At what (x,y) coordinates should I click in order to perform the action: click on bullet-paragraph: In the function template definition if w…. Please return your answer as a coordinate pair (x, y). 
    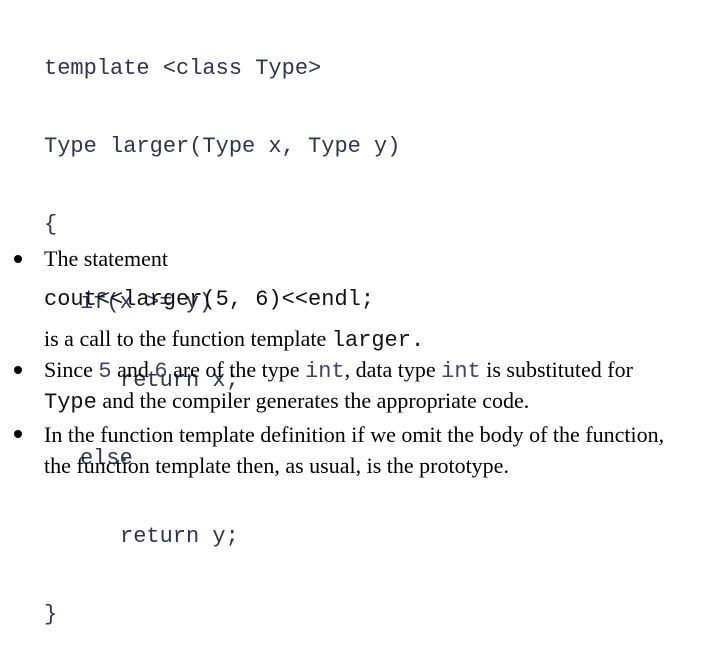
    Looking at the image, I should click on (354, 450).